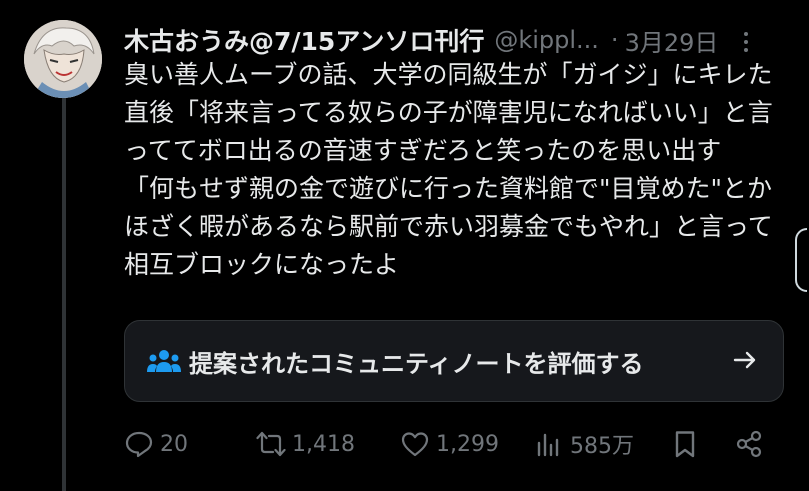  Describe the element at coordinates (548, 445) in the screenshot. I see `views-icon` at that location.